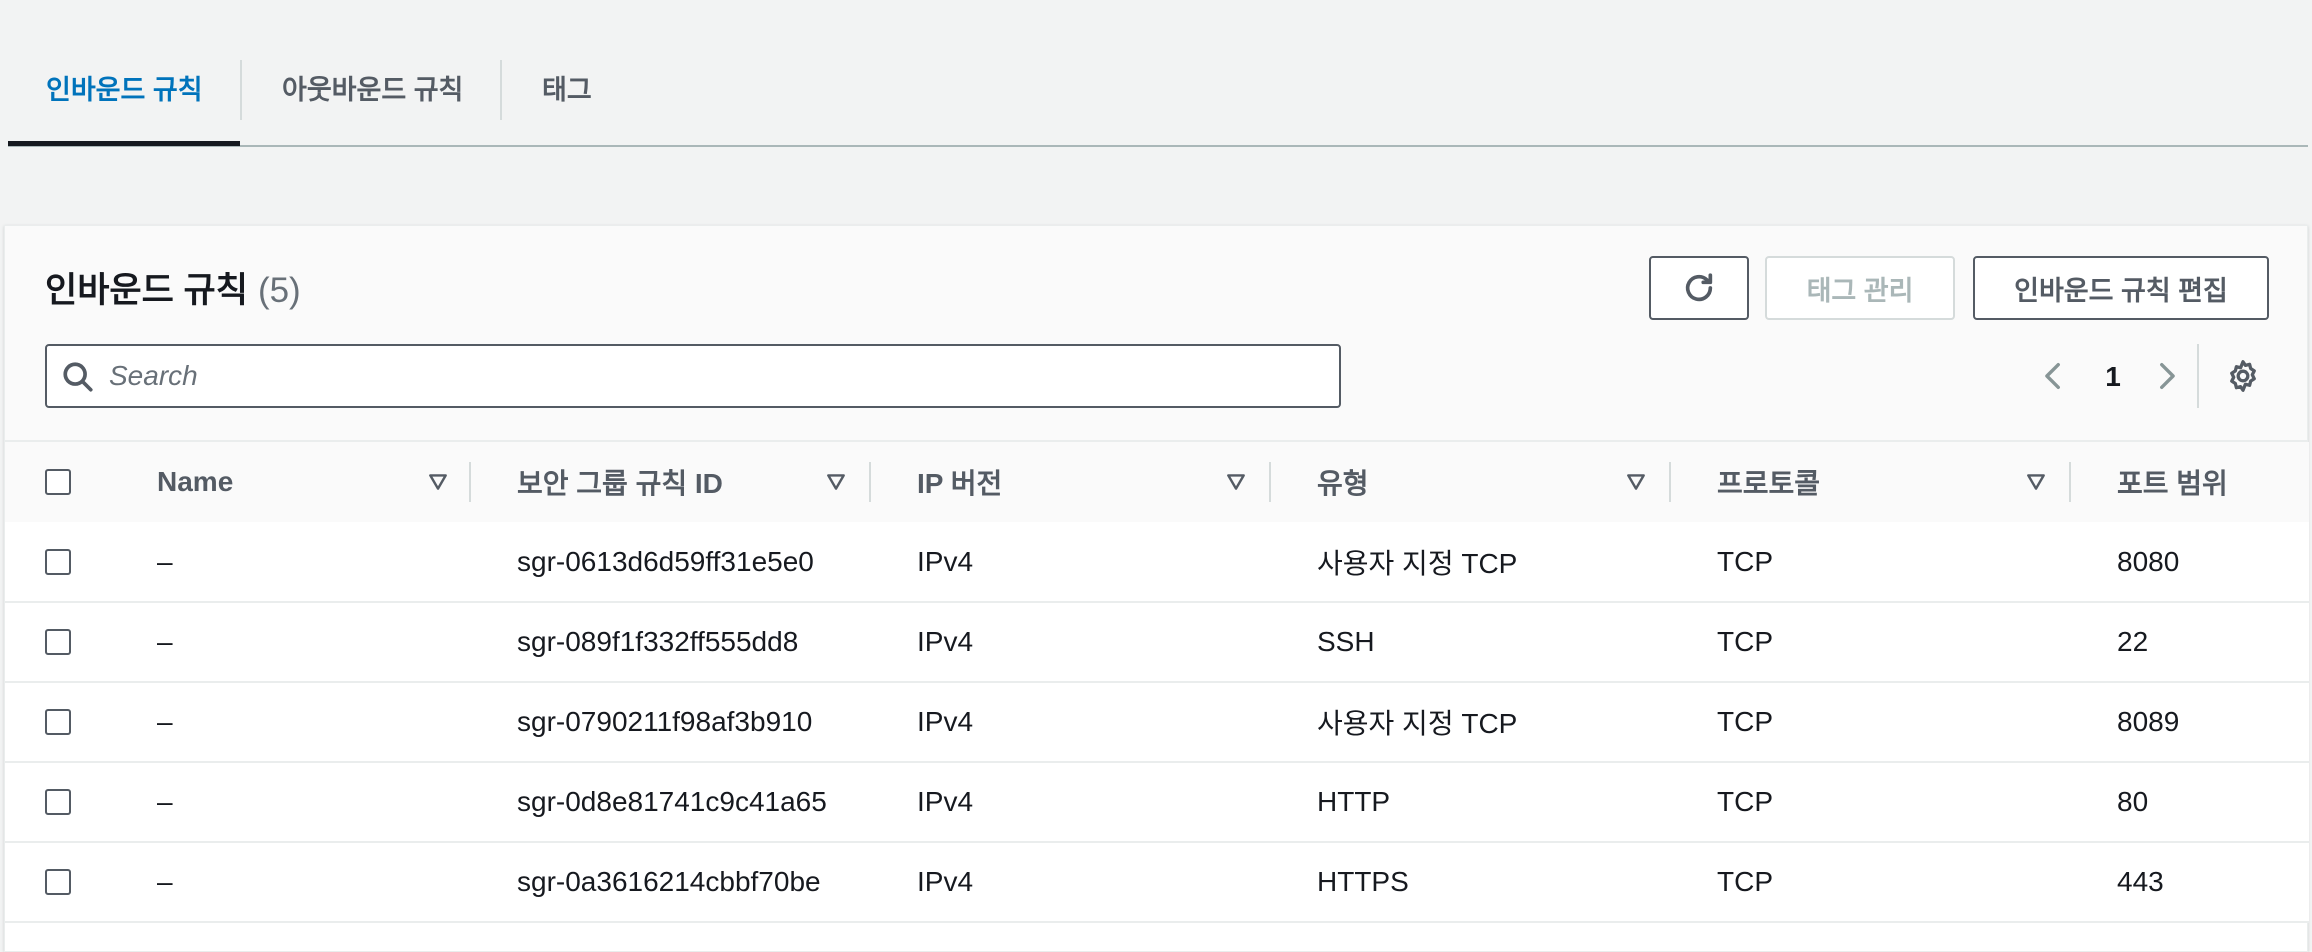  I want to click on current-page-number: 1, so click(2113, 377).